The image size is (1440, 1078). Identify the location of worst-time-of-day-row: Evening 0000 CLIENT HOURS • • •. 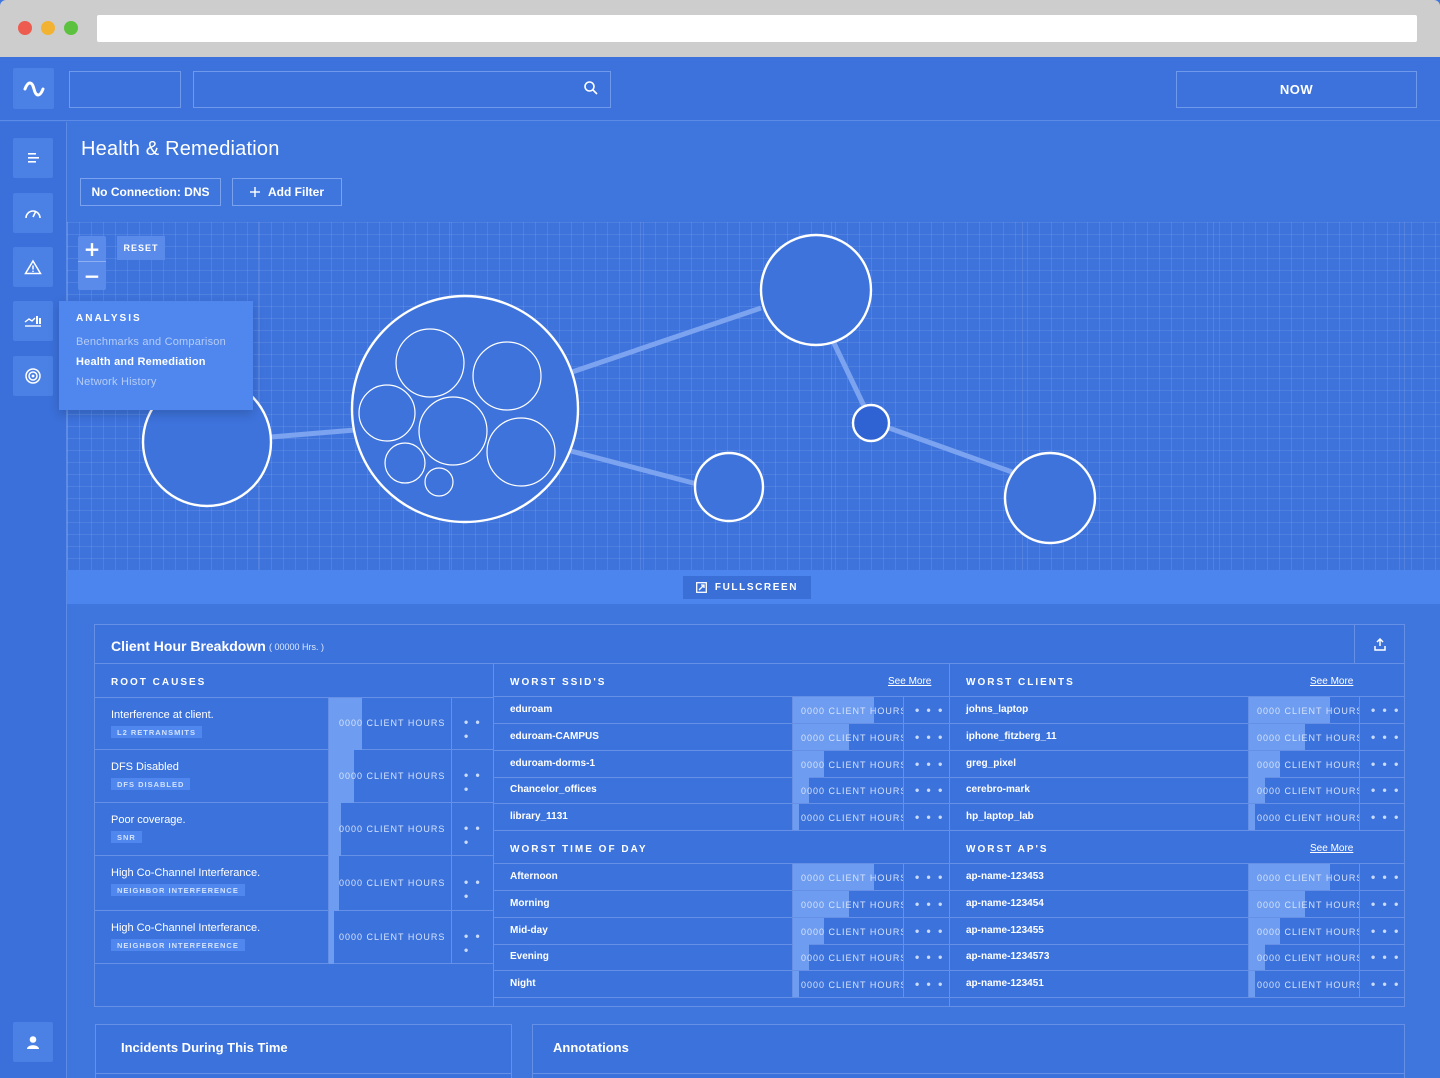
(721, 958).